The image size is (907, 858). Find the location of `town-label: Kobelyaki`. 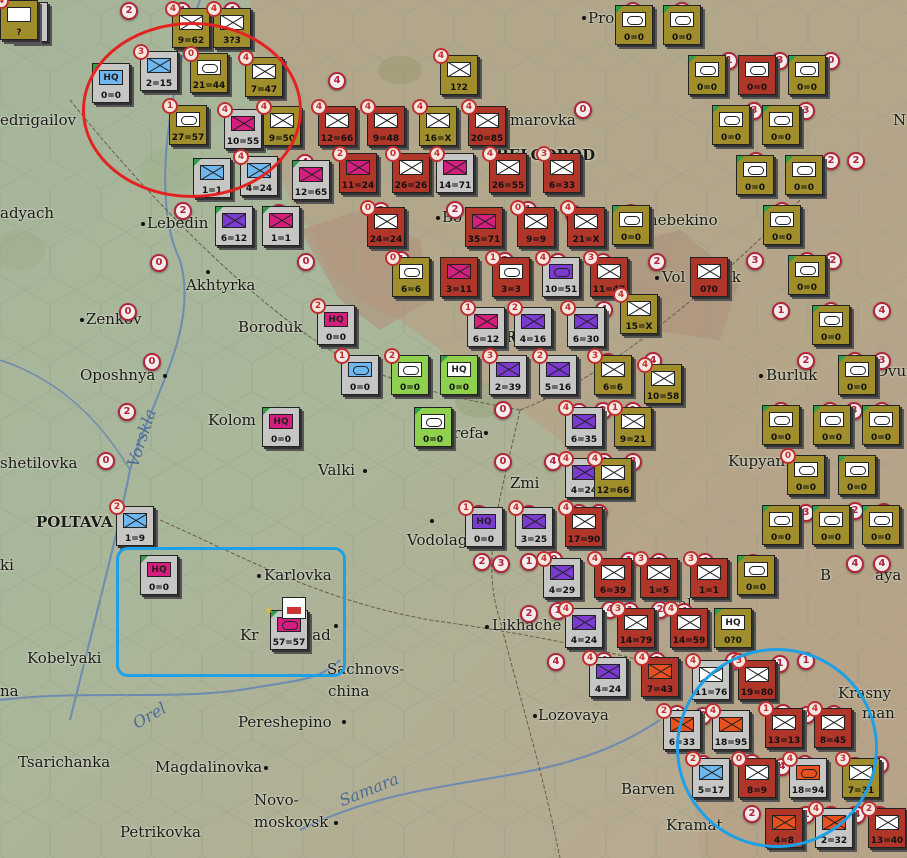

town-label: Kobelyaki is located at coordinates (64, 658).